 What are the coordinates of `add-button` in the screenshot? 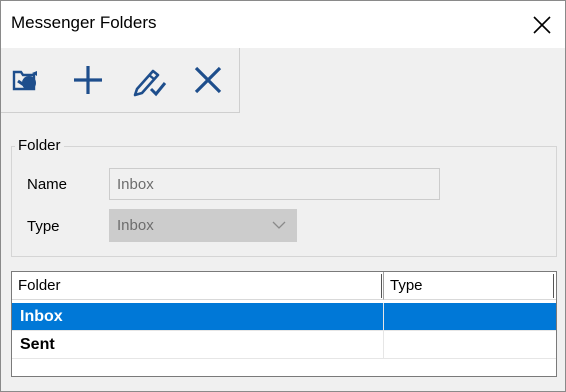 It's located at (88, 80).